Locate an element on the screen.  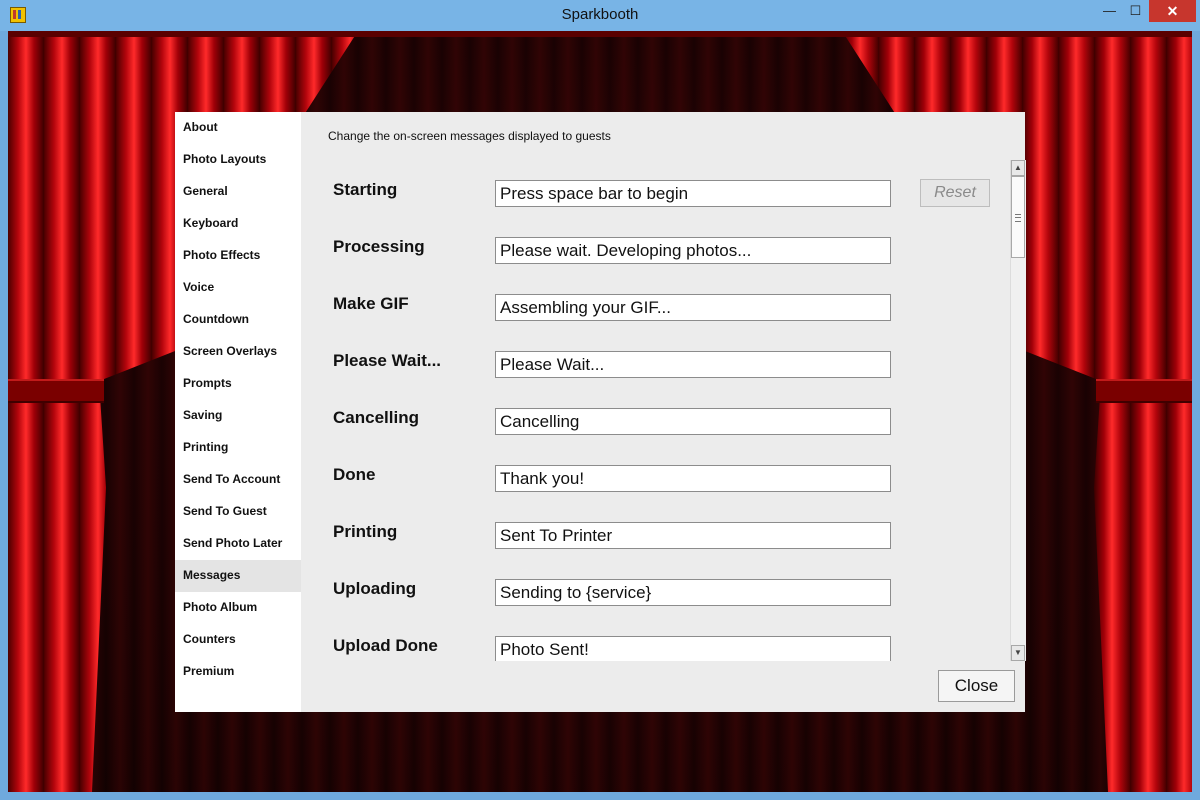
scroll-up-arrow-icon: ▲ is located at coordinates (1018, 168).